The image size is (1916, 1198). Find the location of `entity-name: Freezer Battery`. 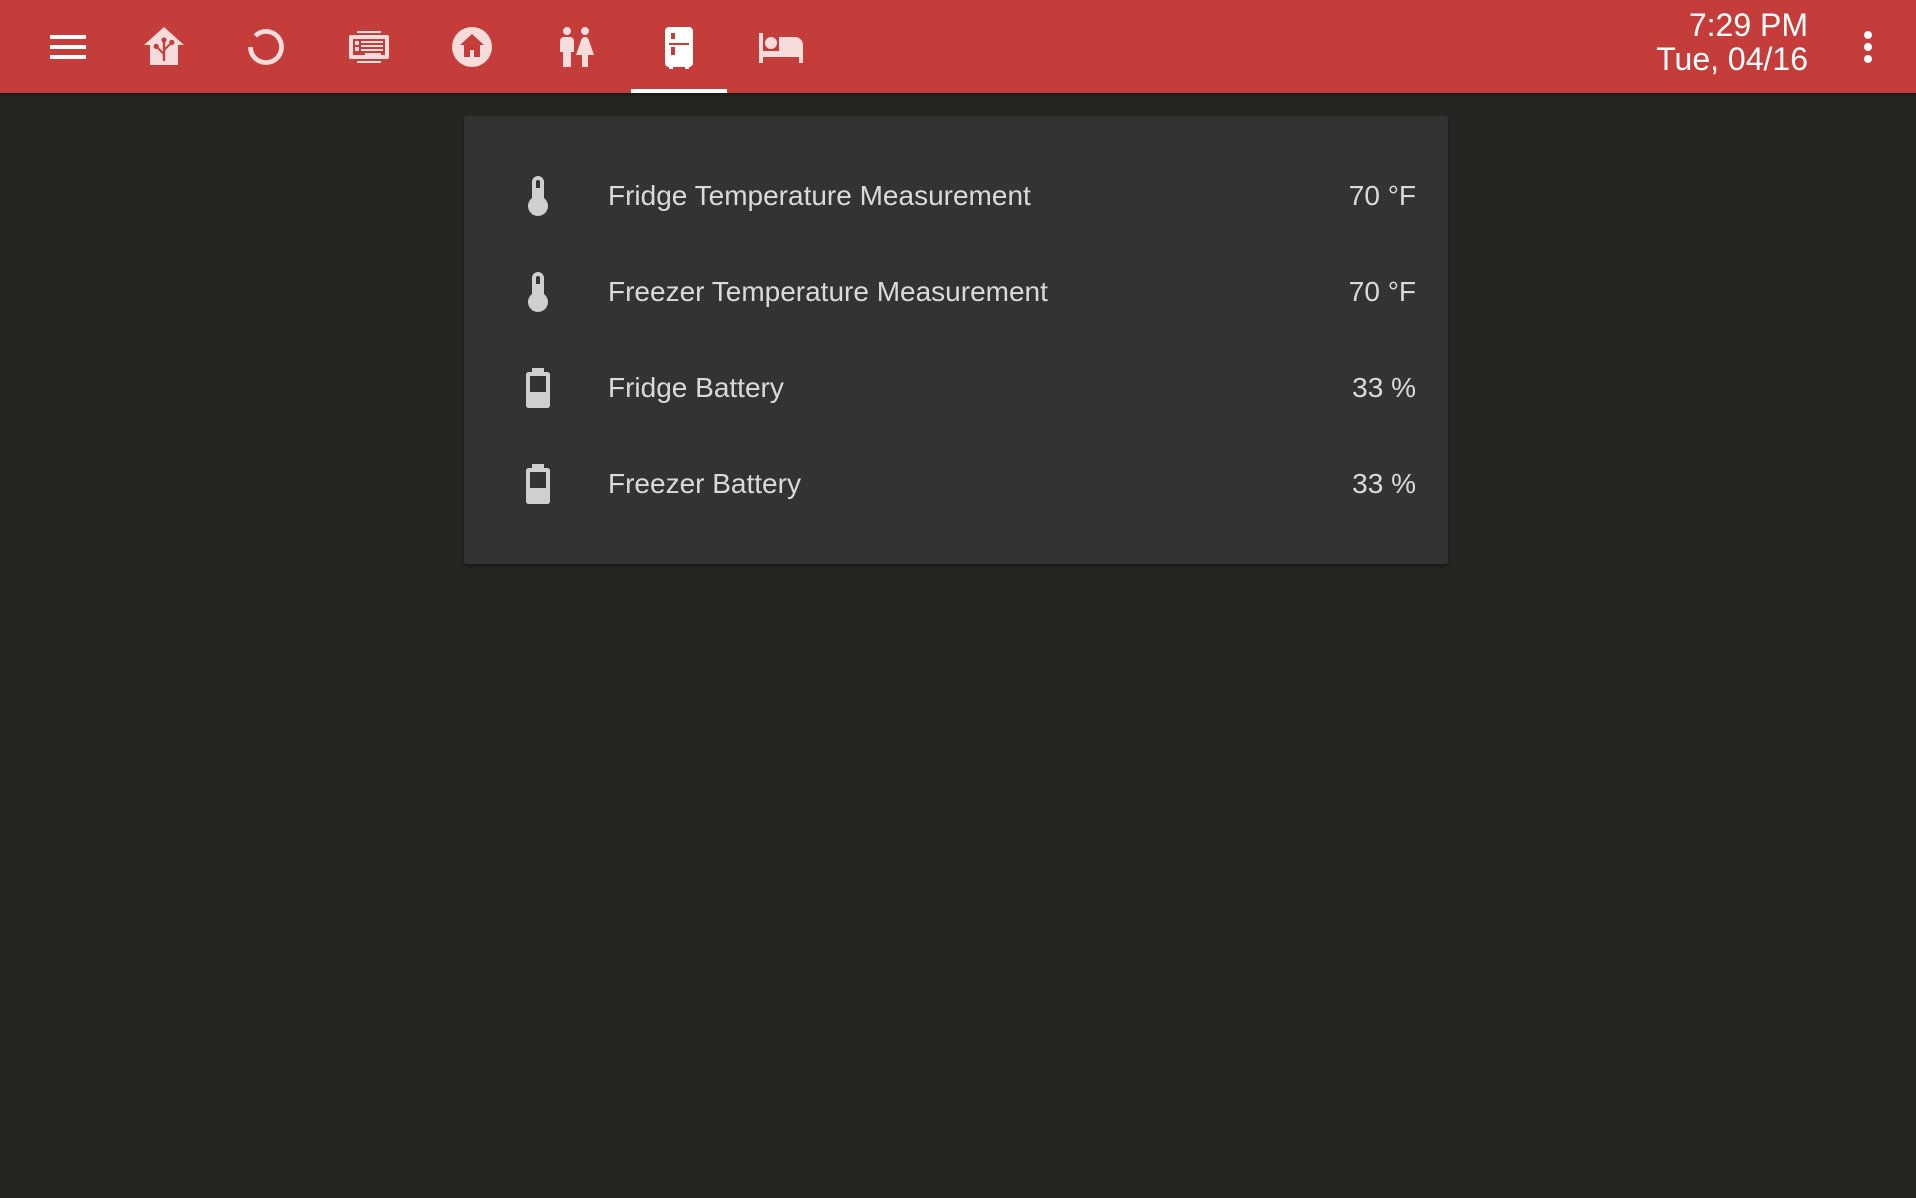

entity-name: Freezer Battery is located at coordinates (704, 483).